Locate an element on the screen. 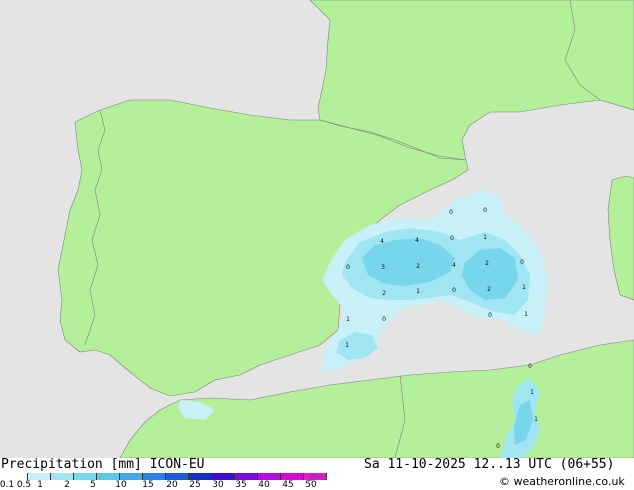  color-scale-tick: 30 is located at coordinates (218, 485).